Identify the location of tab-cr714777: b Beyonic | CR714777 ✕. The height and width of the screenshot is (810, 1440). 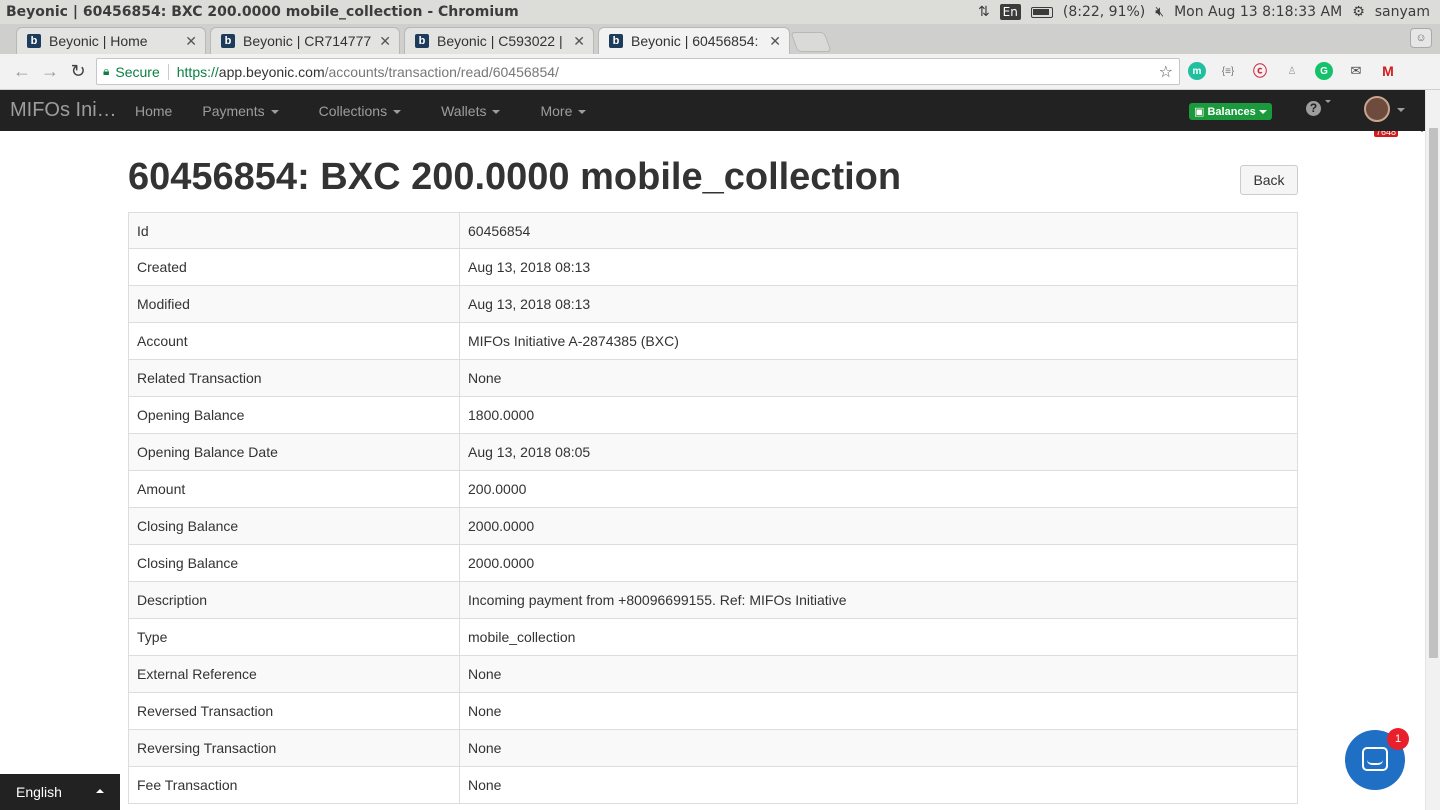
(305, 40).